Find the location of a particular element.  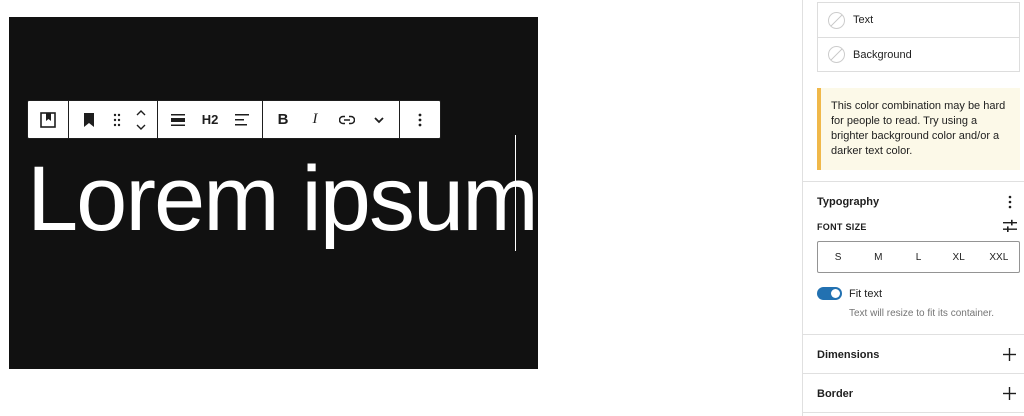

more-rich-text-button is located at coordinates (379, 120).